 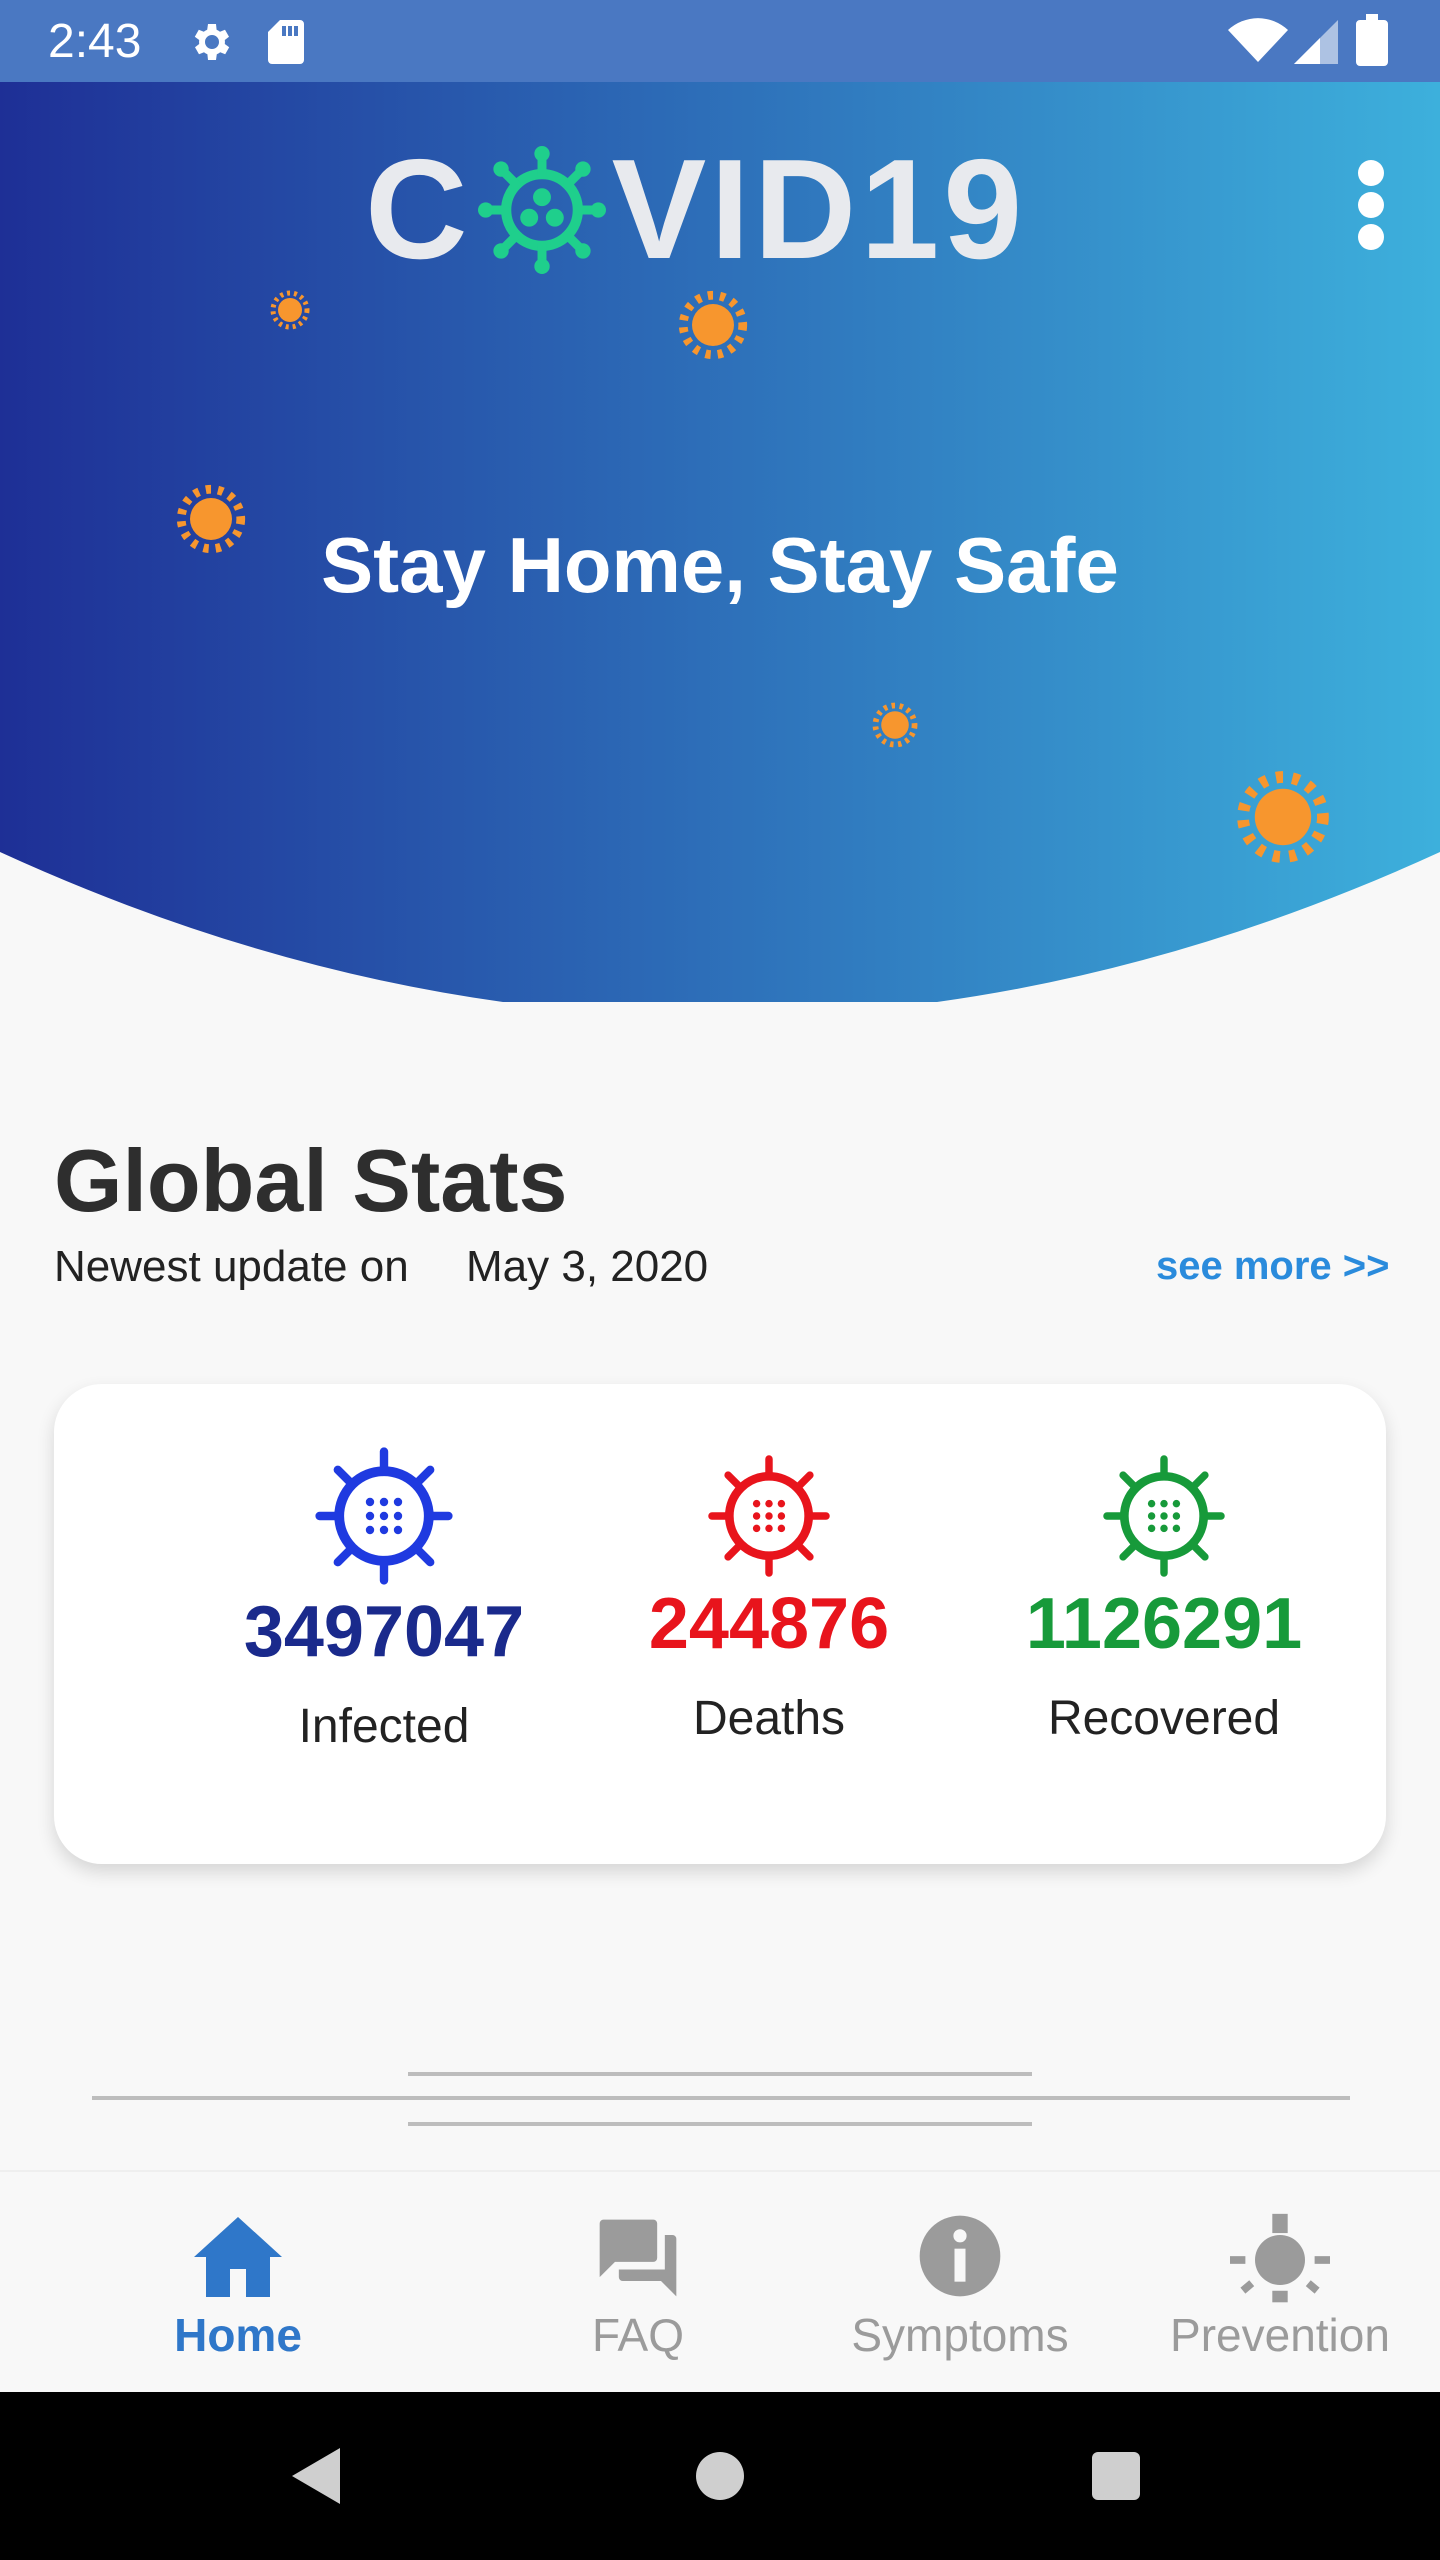 What do you see at coordinates (286, 42) in the screenshot?
I see `sd-card-icon` at bounding box center [286, 42].